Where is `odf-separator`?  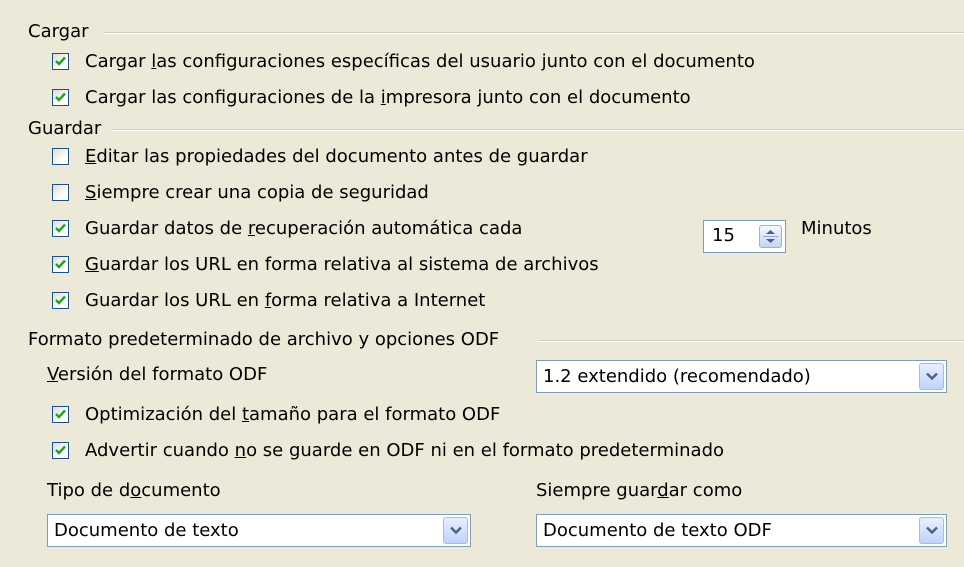
odf-separator is located at coordinates (751, 341).